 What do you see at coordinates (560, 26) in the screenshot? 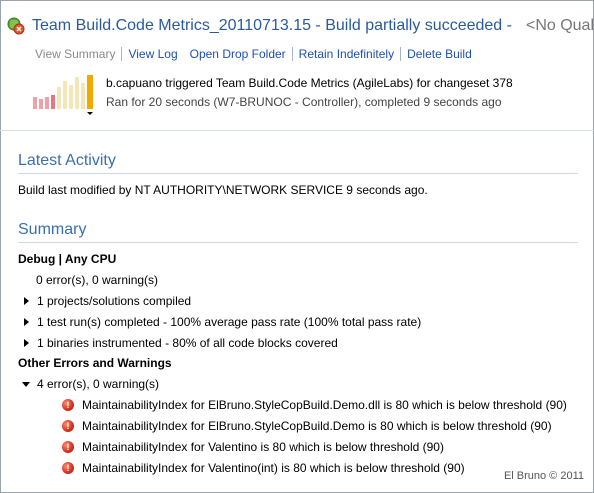
I see `build-quality: <No Quali` at bounding box center [560, 26].